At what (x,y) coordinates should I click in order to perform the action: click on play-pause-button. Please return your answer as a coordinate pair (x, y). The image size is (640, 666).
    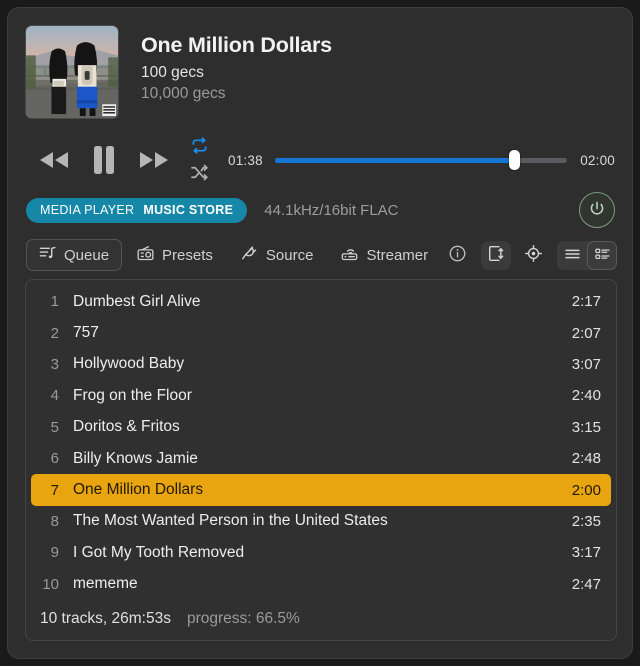
    Looking at the image, I should click on (104, 160).